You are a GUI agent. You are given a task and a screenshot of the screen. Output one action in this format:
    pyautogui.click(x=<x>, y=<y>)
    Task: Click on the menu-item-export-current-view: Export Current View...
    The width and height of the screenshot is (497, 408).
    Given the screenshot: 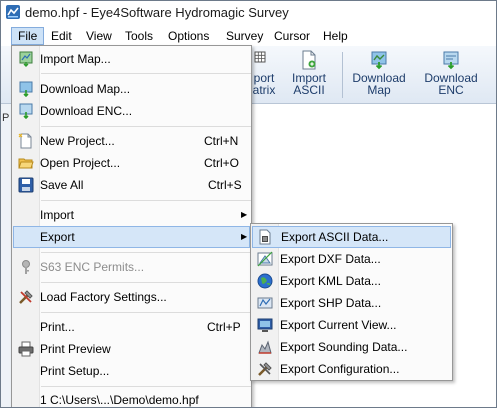 What is the action you would take?
    pyautogui.click(x=351, y=325)
    